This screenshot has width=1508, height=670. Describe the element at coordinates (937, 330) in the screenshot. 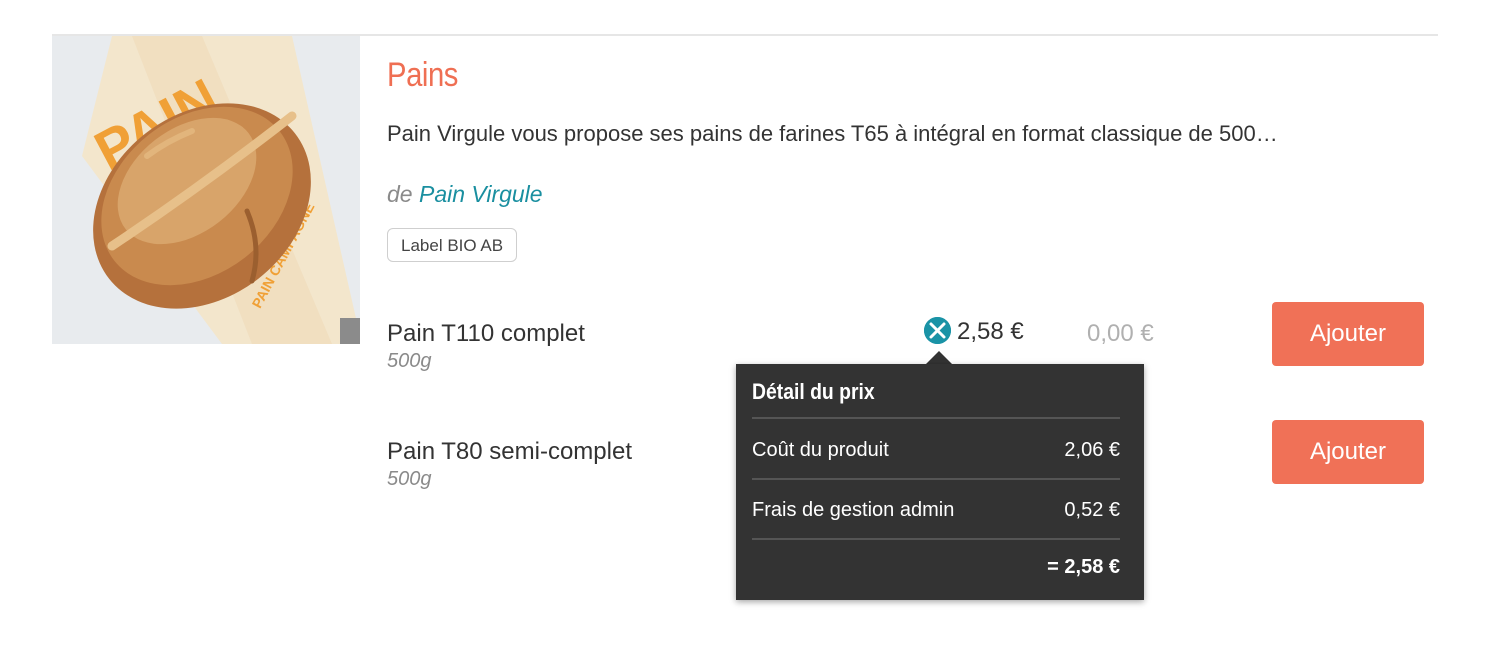

I see `price-info-icon` at that location.